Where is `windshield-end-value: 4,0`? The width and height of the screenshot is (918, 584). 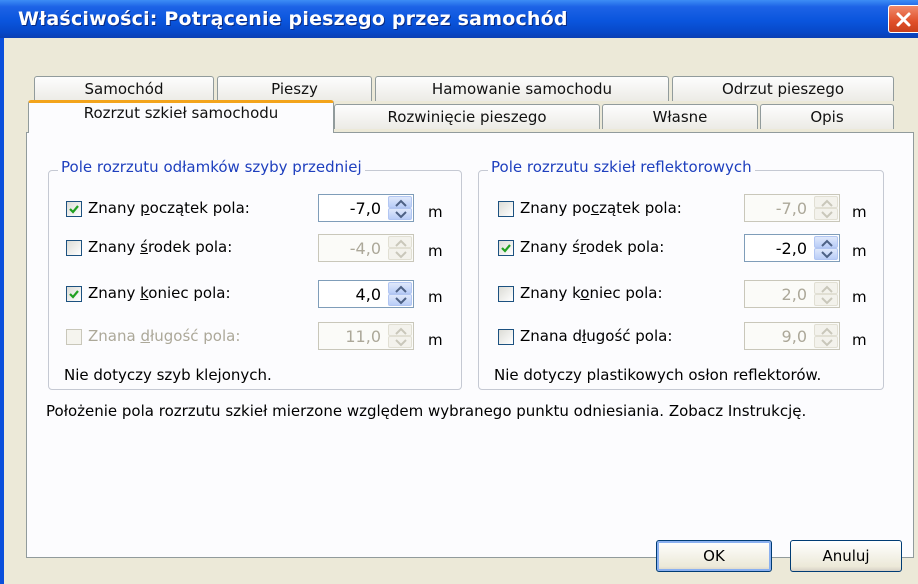 windshield-end-value: 4,0 is located at coordinates (368, 294).